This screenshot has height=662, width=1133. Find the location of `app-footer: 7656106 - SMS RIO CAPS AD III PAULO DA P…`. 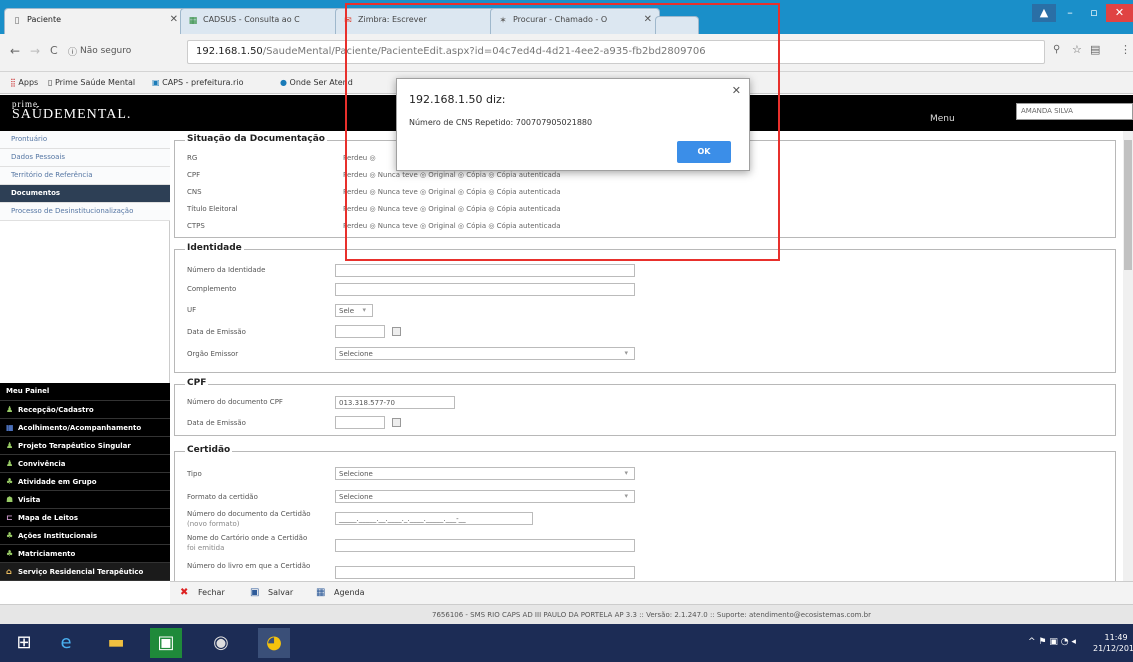

app-footer: 7656106 - SMS RIO CAPS AD III PAULO DA P… is located at coordinates (566, 614).